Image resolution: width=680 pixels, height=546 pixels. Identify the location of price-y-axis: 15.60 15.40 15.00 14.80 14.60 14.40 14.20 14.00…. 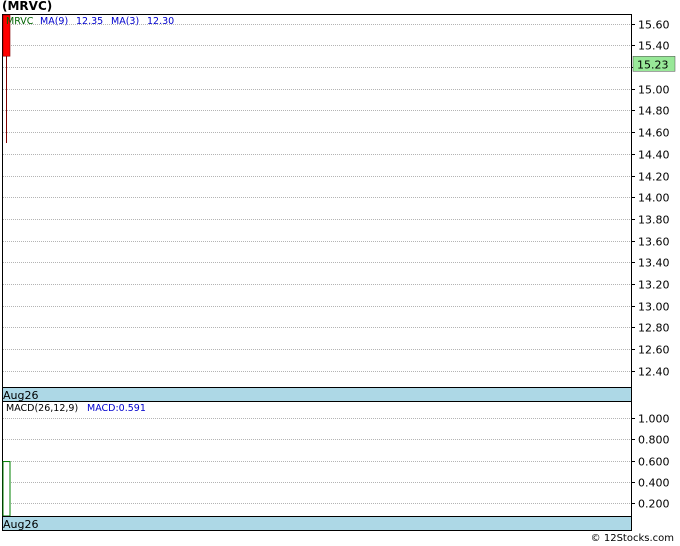
(650, 199).